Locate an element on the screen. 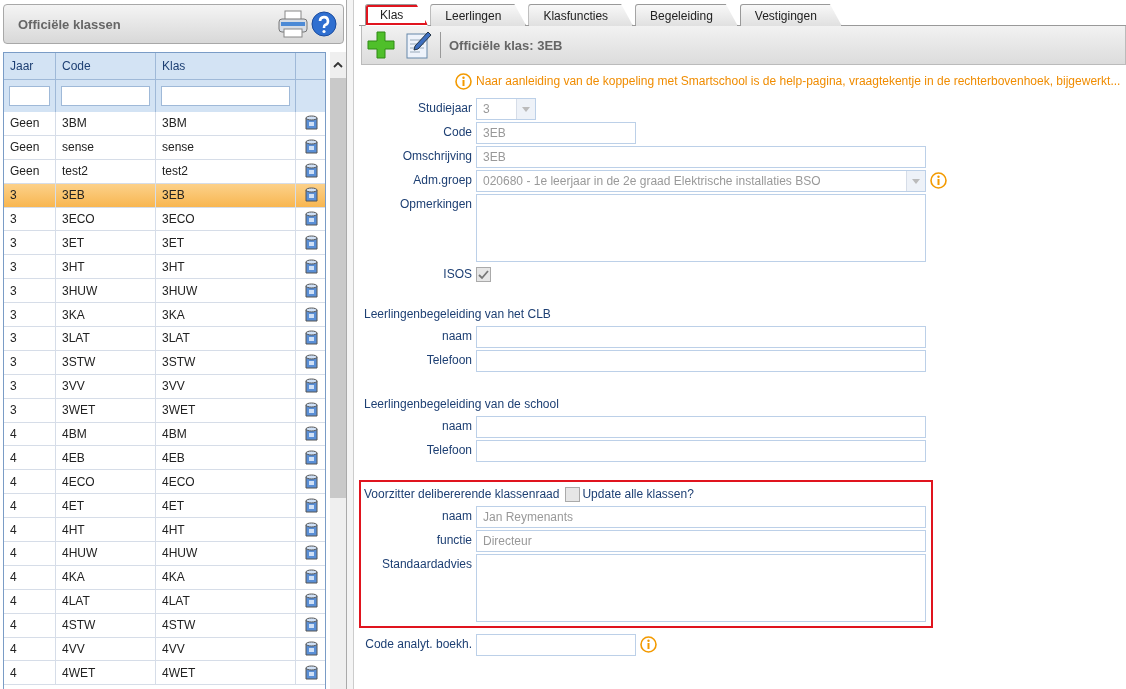  tab: Klas is located at coordinates (397, 15).